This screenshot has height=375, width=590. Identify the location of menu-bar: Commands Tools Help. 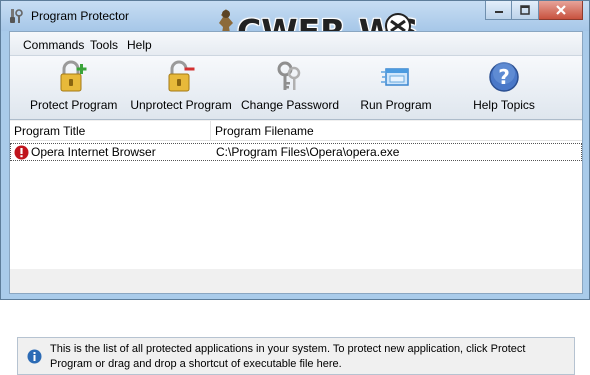
(296, 44).